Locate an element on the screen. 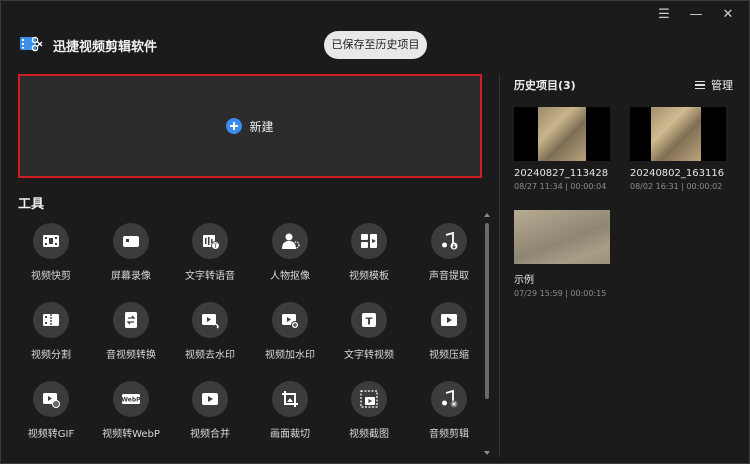 The height and width of the screenshot is (464, 750). audio-edit-icon is located at coordinates (449, 399).